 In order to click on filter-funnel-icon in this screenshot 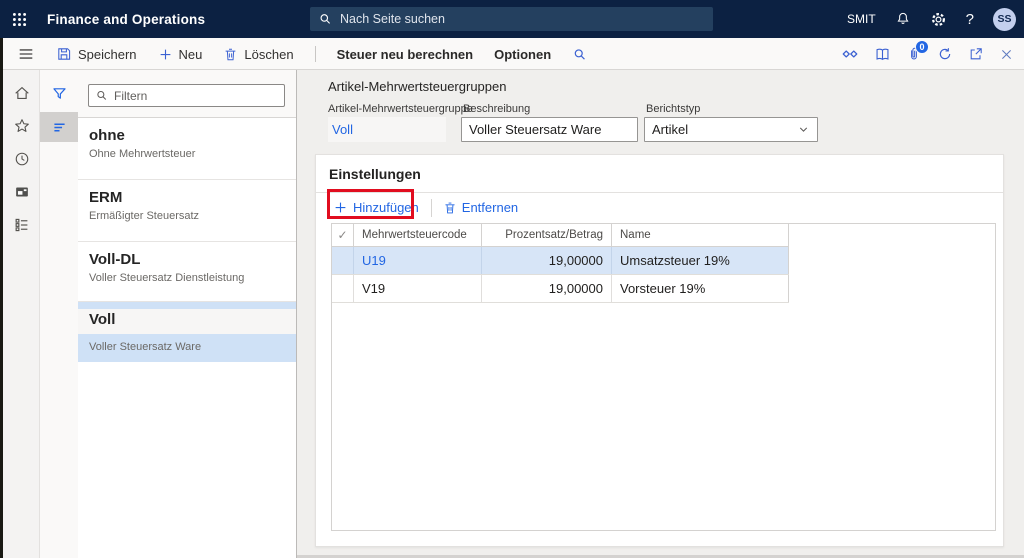, I will do `click(59, 93)`.